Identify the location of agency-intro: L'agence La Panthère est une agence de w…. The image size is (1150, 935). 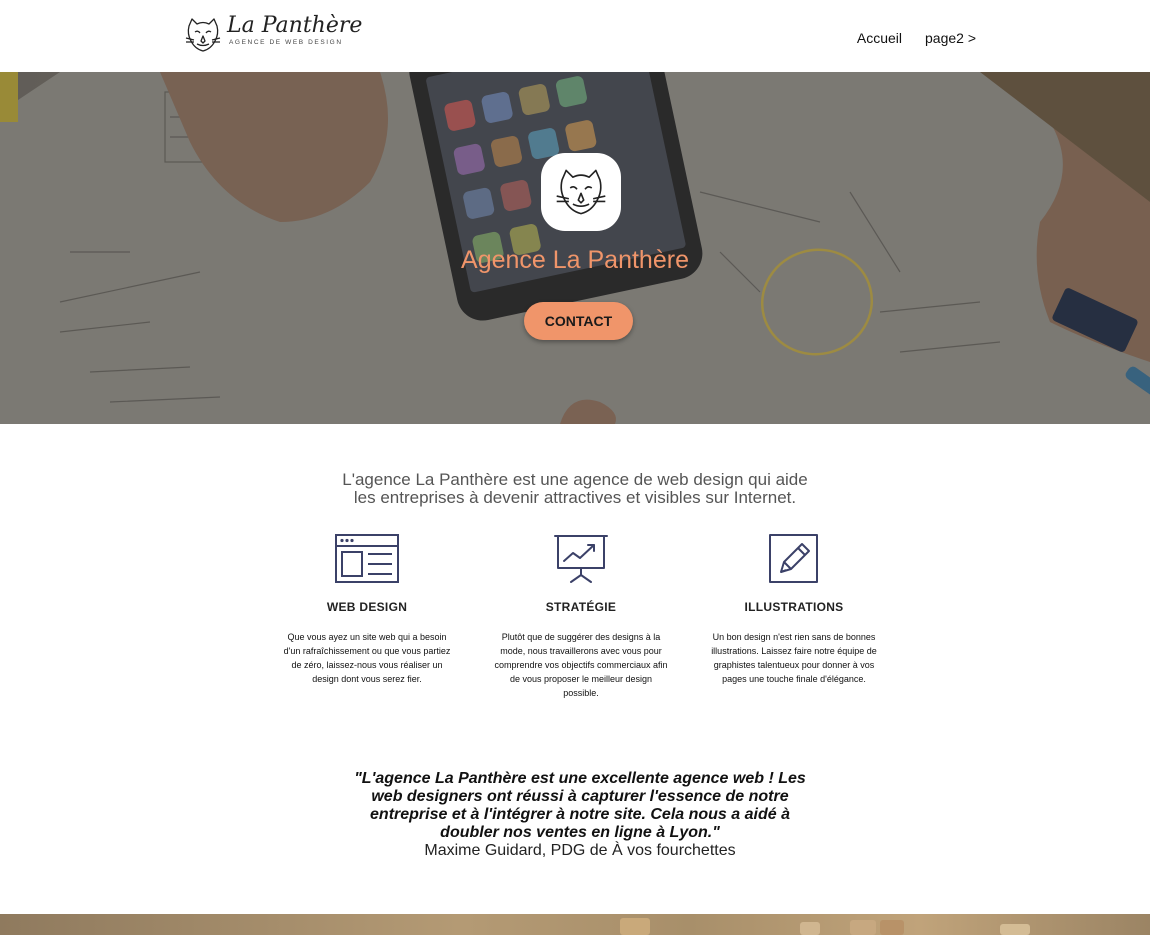
(575, 489).